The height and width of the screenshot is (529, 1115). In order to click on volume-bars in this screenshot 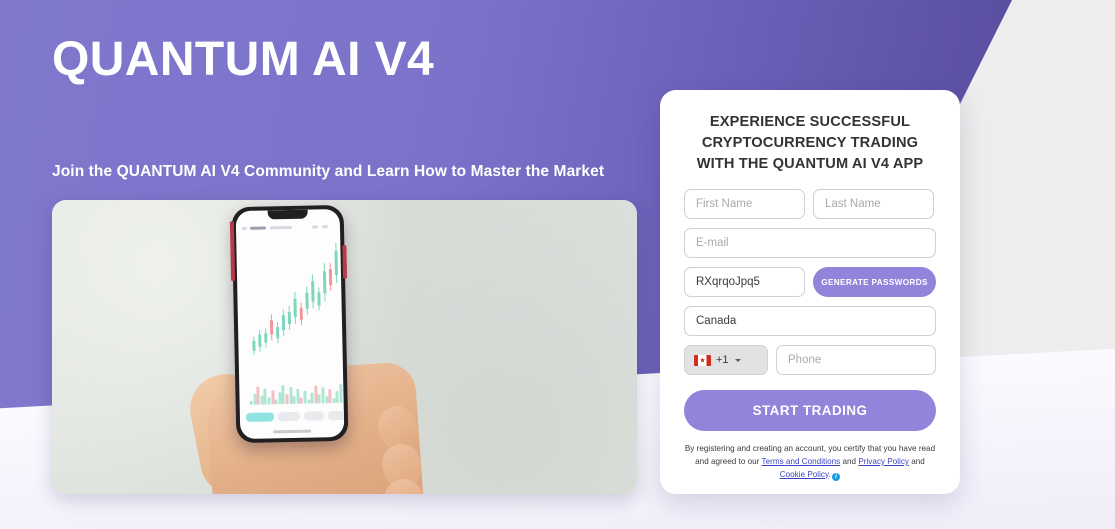, I will do `click(296, 391)`.